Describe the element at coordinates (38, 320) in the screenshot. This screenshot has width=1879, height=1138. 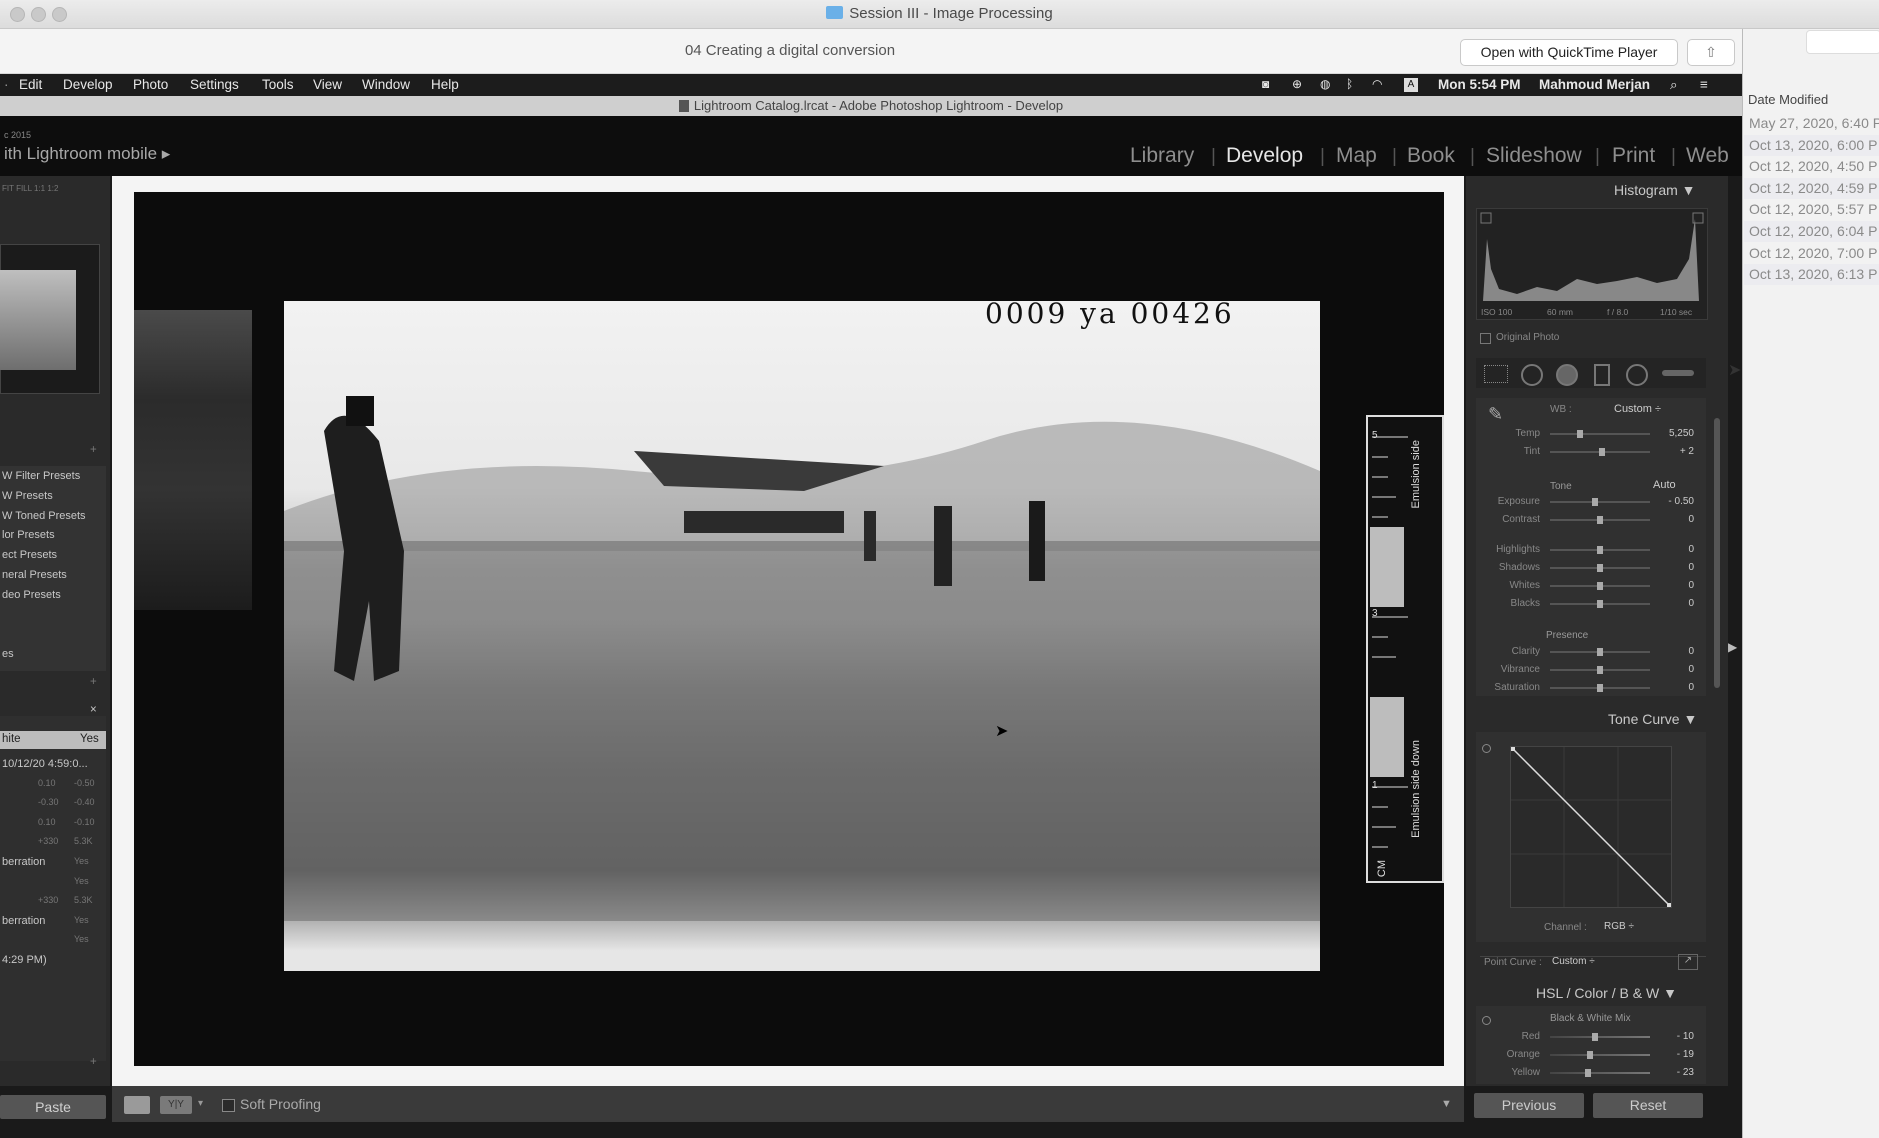
I see `navigator-thumbnail` at that location.